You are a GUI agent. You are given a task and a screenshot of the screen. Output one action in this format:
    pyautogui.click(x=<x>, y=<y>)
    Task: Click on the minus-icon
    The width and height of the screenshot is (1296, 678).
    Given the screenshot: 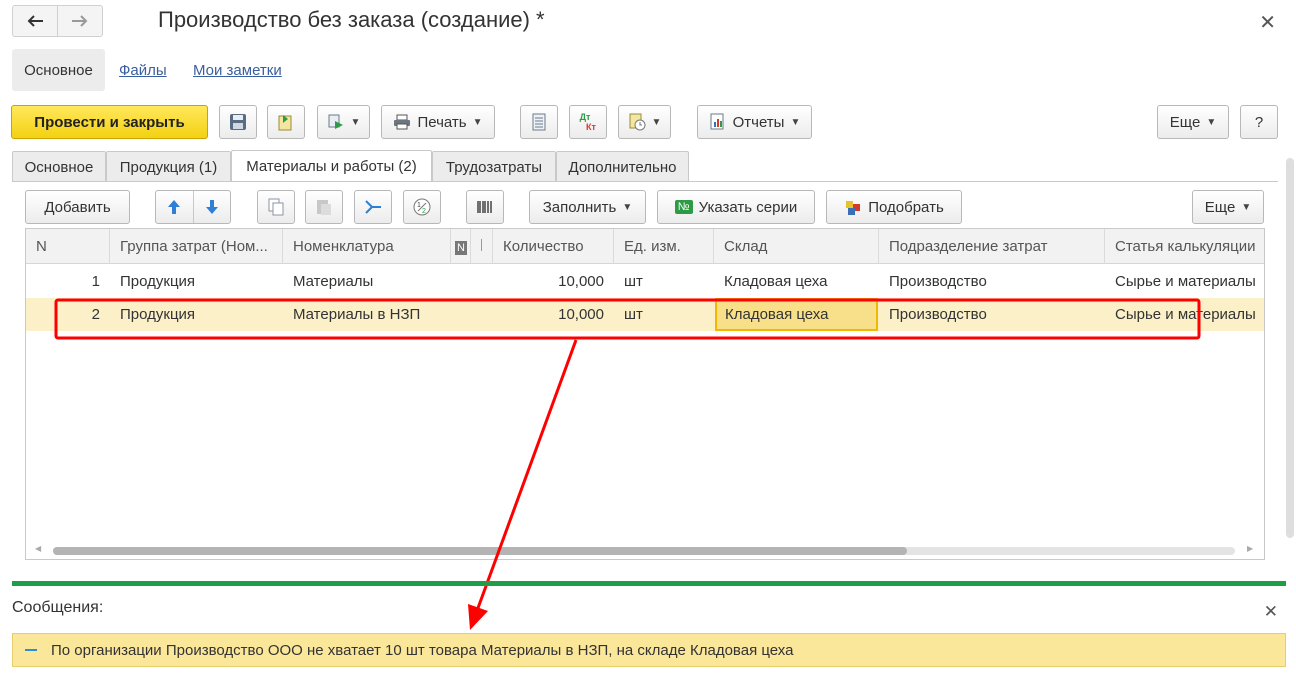 What is the action you would take?
    pyautogui.click(x=31, y=650)
    